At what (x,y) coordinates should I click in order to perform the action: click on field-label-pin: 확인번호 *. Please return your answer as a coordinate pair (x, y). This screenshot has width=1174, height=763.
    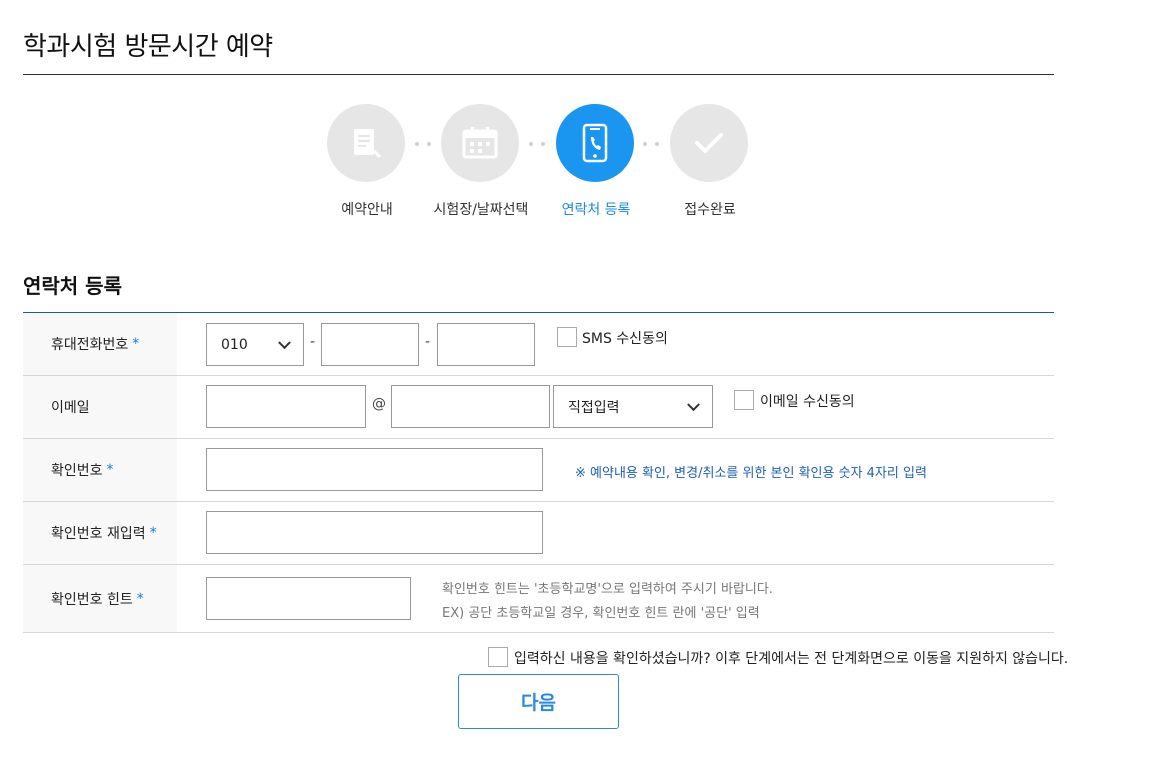
    Looking at the image, I should click on (100, 470).